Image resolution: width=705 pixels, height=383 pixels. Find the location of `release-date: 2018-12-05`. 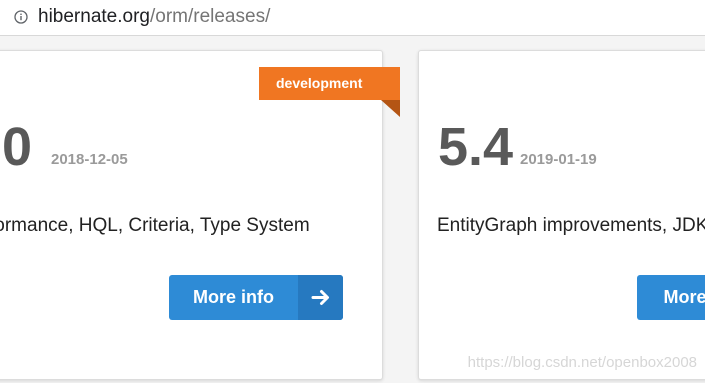

release-date: 2018-12-05 is located at coordinates (89, 159).